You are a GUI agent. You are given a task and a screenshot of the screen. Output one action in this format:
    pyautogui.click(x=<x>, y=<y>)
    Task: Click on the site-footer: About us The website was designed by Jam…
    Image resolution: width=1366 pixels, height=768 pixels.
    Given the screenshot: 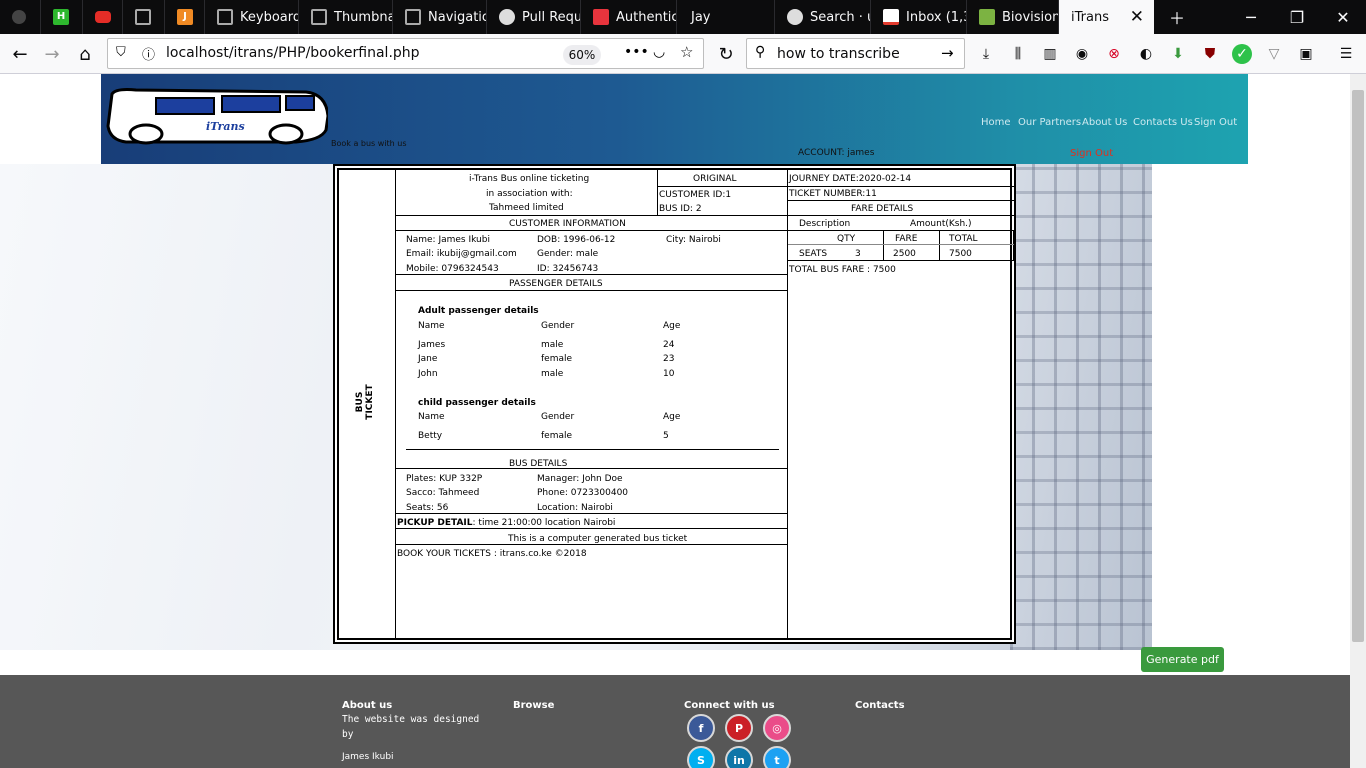 What is the action you would take?
    pyautogui.click(x=675, y=721)
    